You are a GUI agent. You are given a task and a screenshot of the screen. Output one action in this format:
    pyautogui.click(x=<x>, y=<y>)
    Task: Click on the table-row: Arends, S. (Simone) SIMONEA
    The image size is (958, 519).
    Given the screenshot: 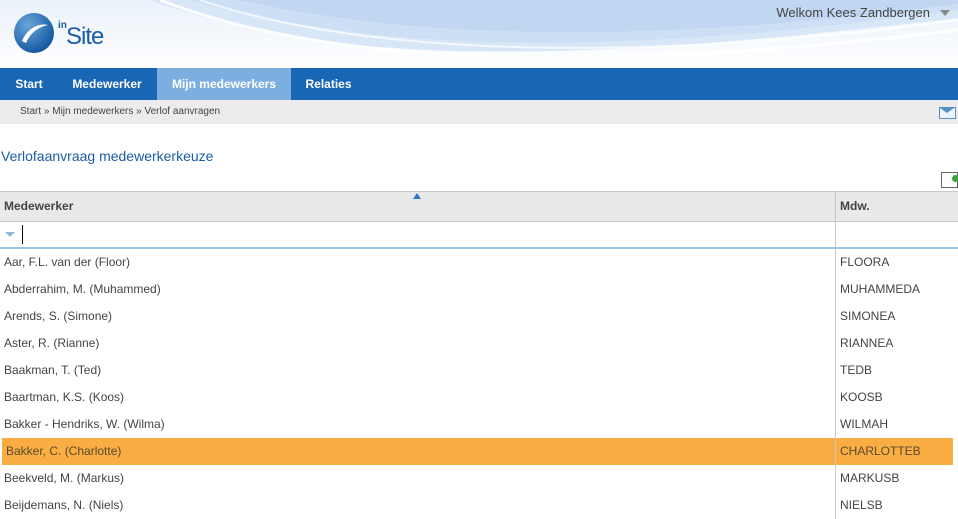 What is the action you would take?
    pyautogui.click(x=479, y=316)
    